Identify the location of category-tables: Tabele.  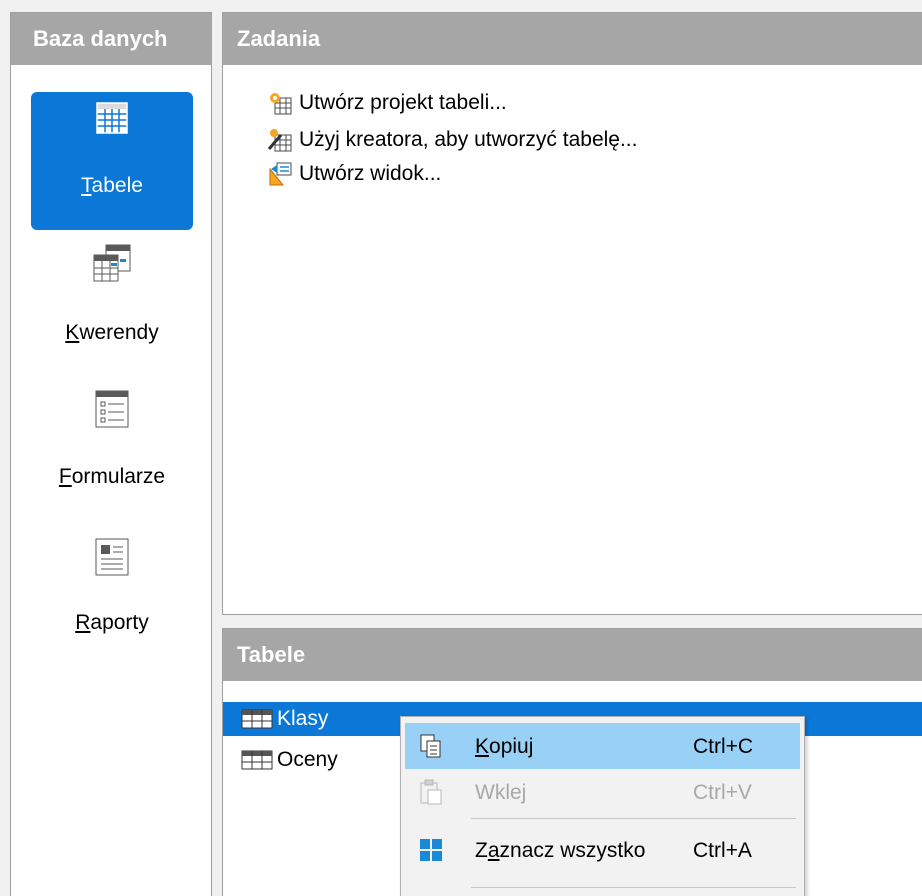
(112, 161).